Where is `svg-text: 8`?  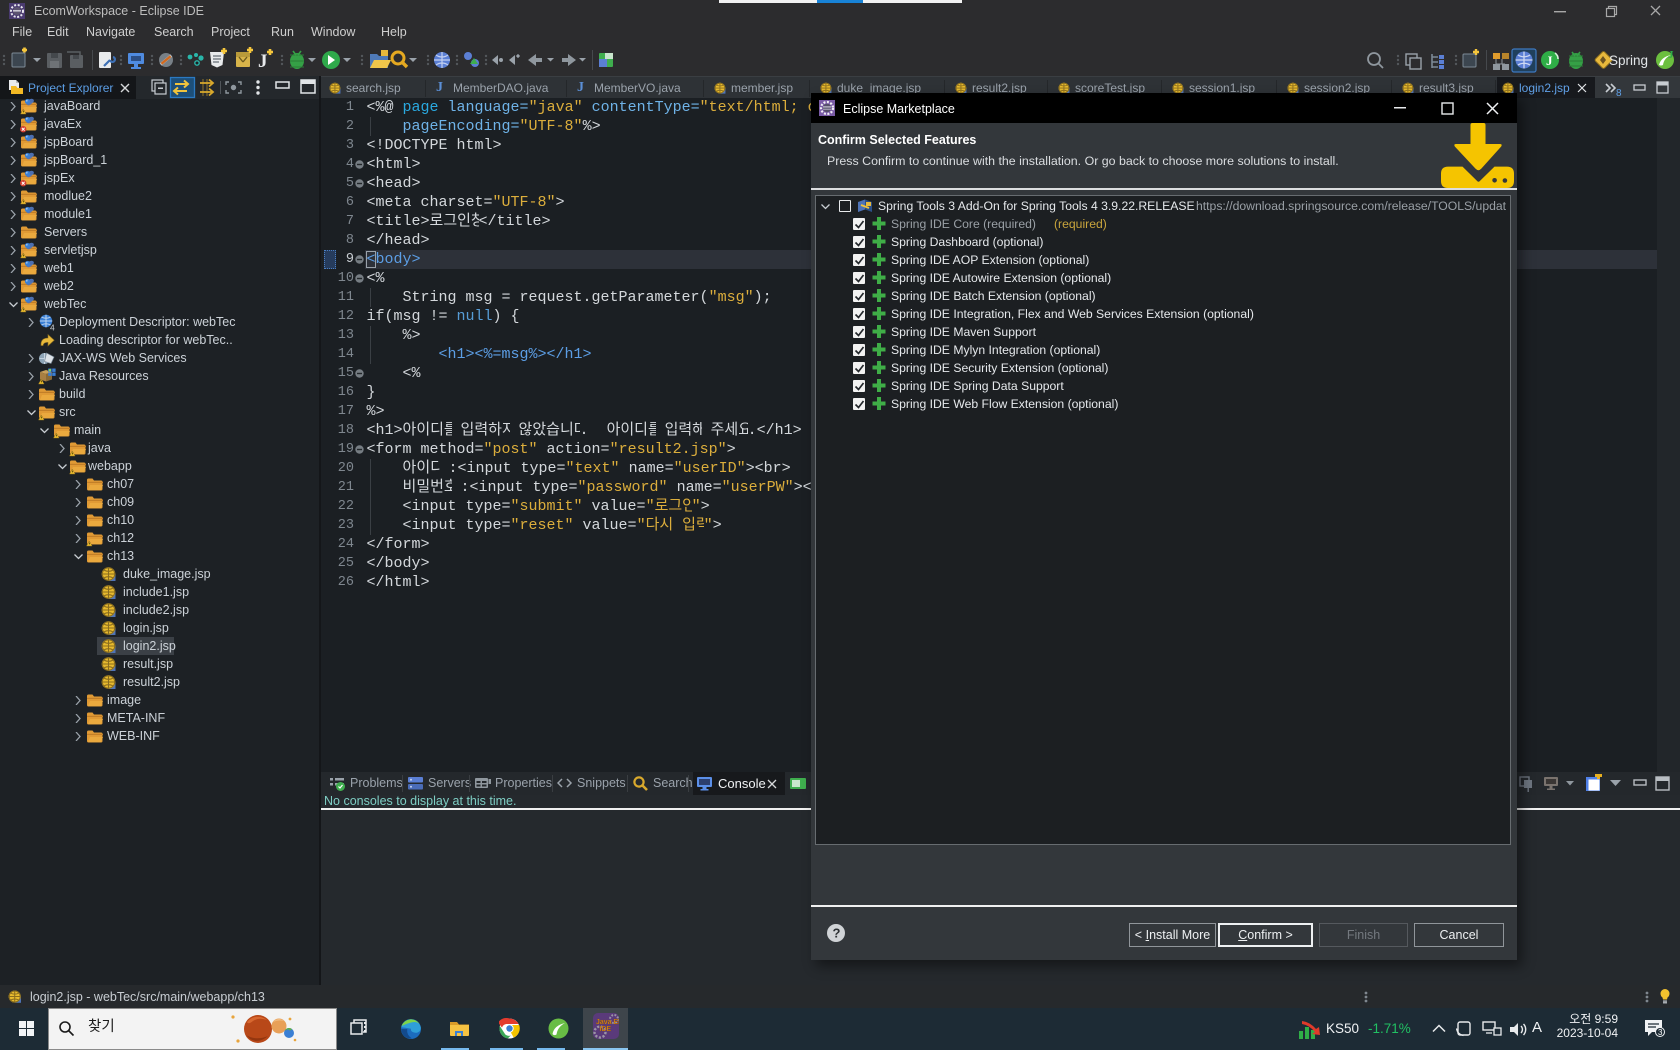
svg-text: 8 is located at coordinates (1619, 92).